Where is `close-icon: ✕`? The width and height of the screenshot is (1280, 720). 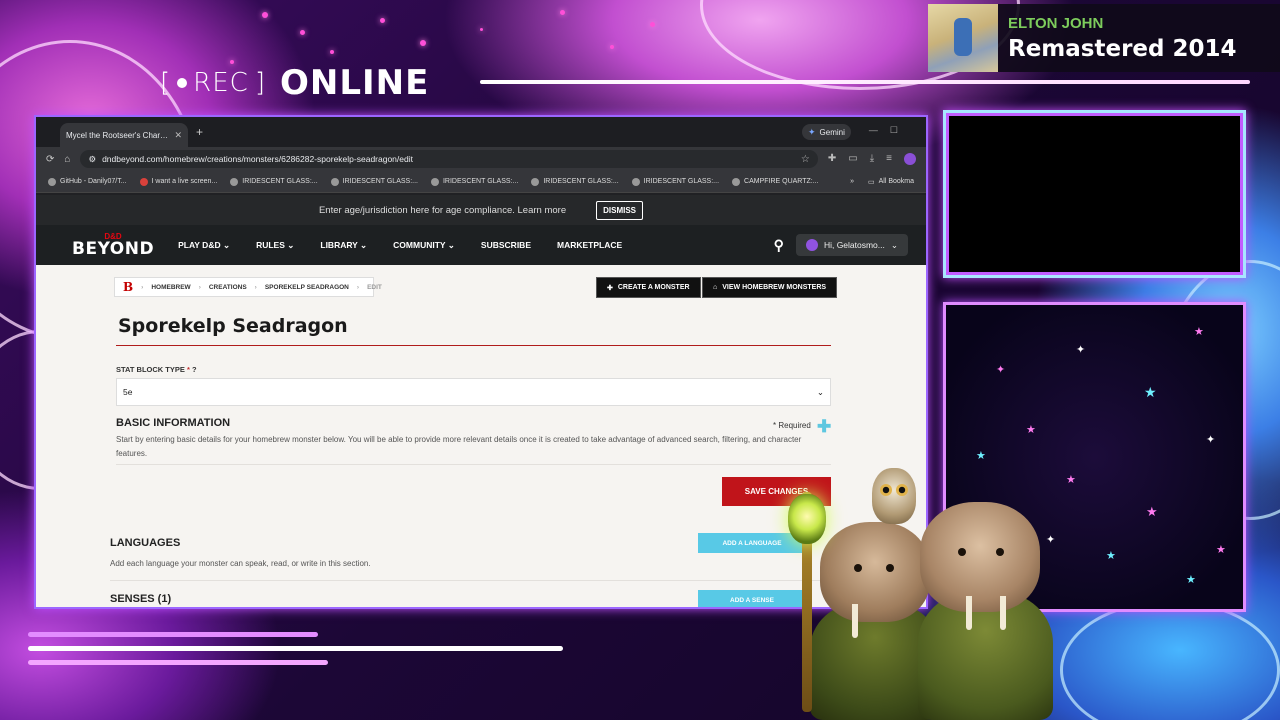 close-icon: ✕ is located at coordinates (178, 135).